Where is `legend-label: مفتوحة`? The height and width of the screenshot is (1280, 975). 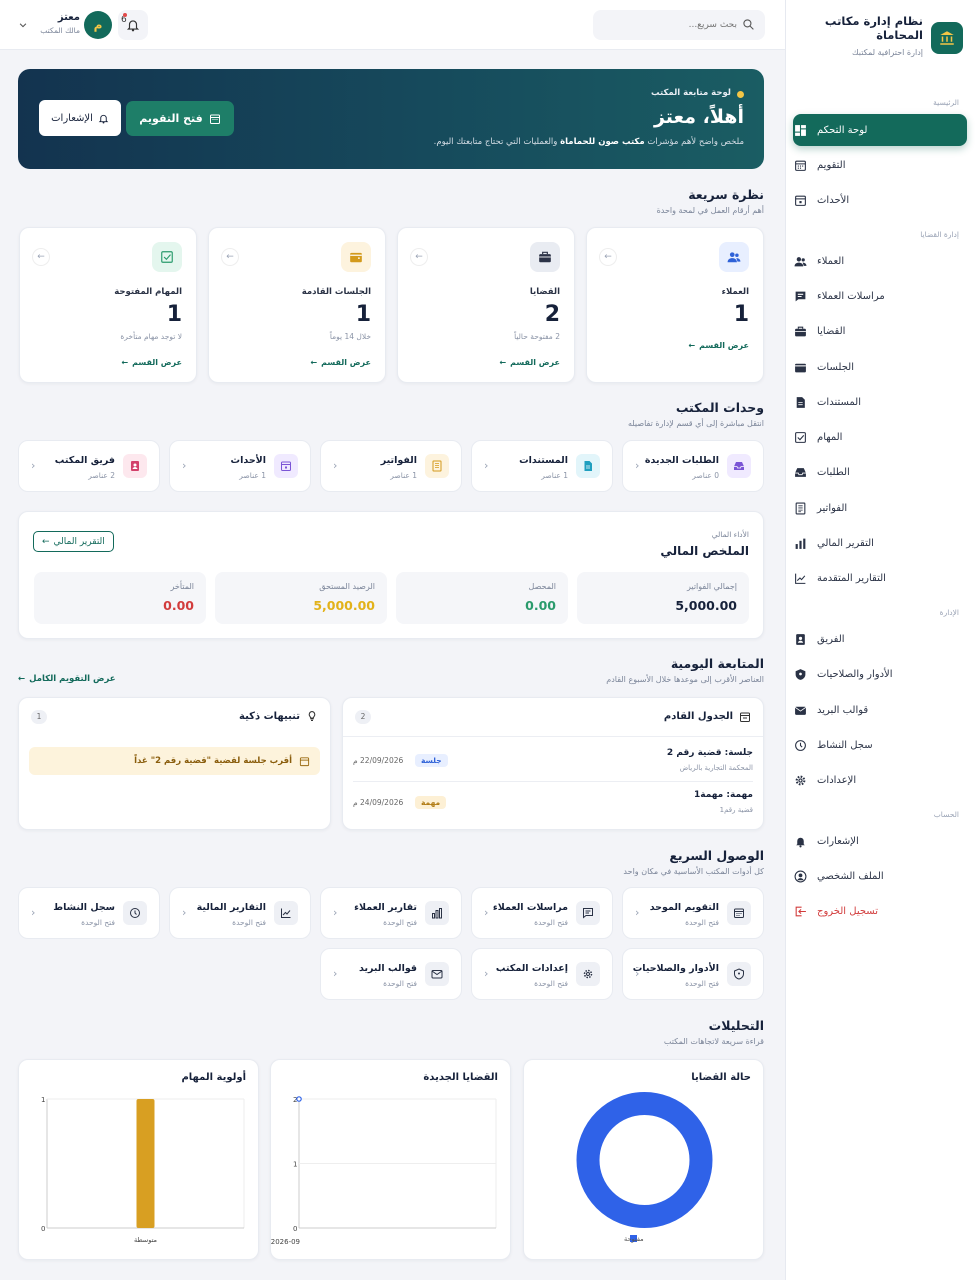 legend-label: مفتوحة is located at coordinates (634, 1239).